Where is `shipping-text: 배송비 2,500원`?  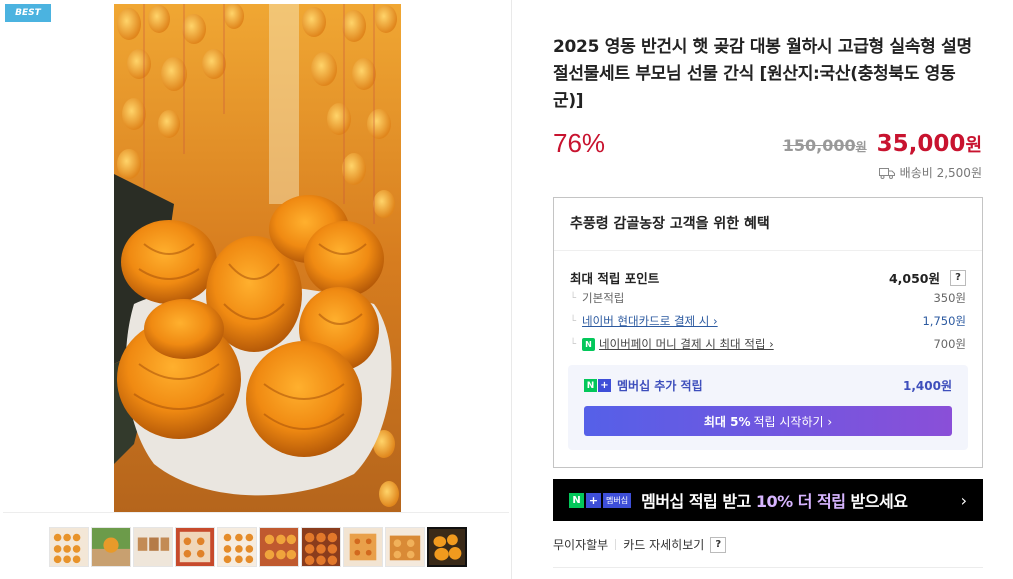
shipping-text: 배송비 2,500원 is located at coordinates (940, 173).